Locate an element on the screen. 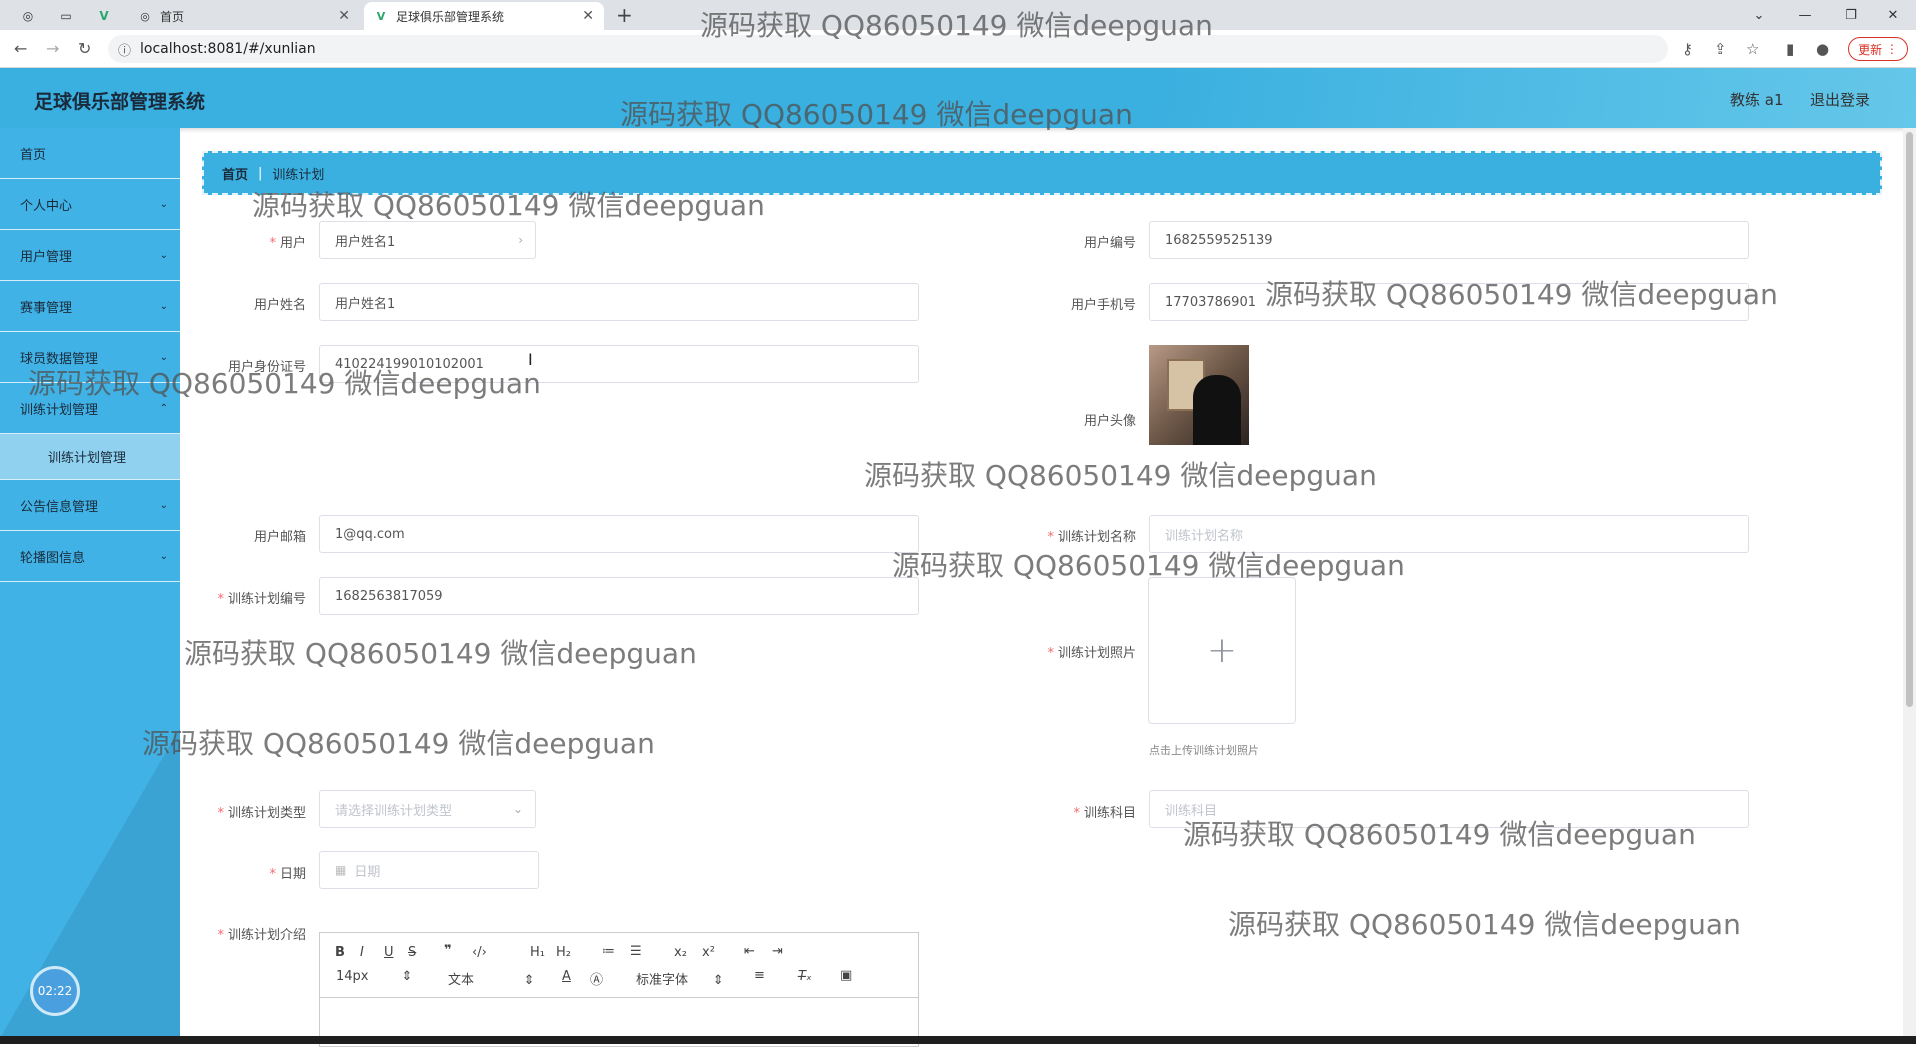 This screenshot has width=1916, height=1047. underline-icon: U is located at coordinates (389, 952).